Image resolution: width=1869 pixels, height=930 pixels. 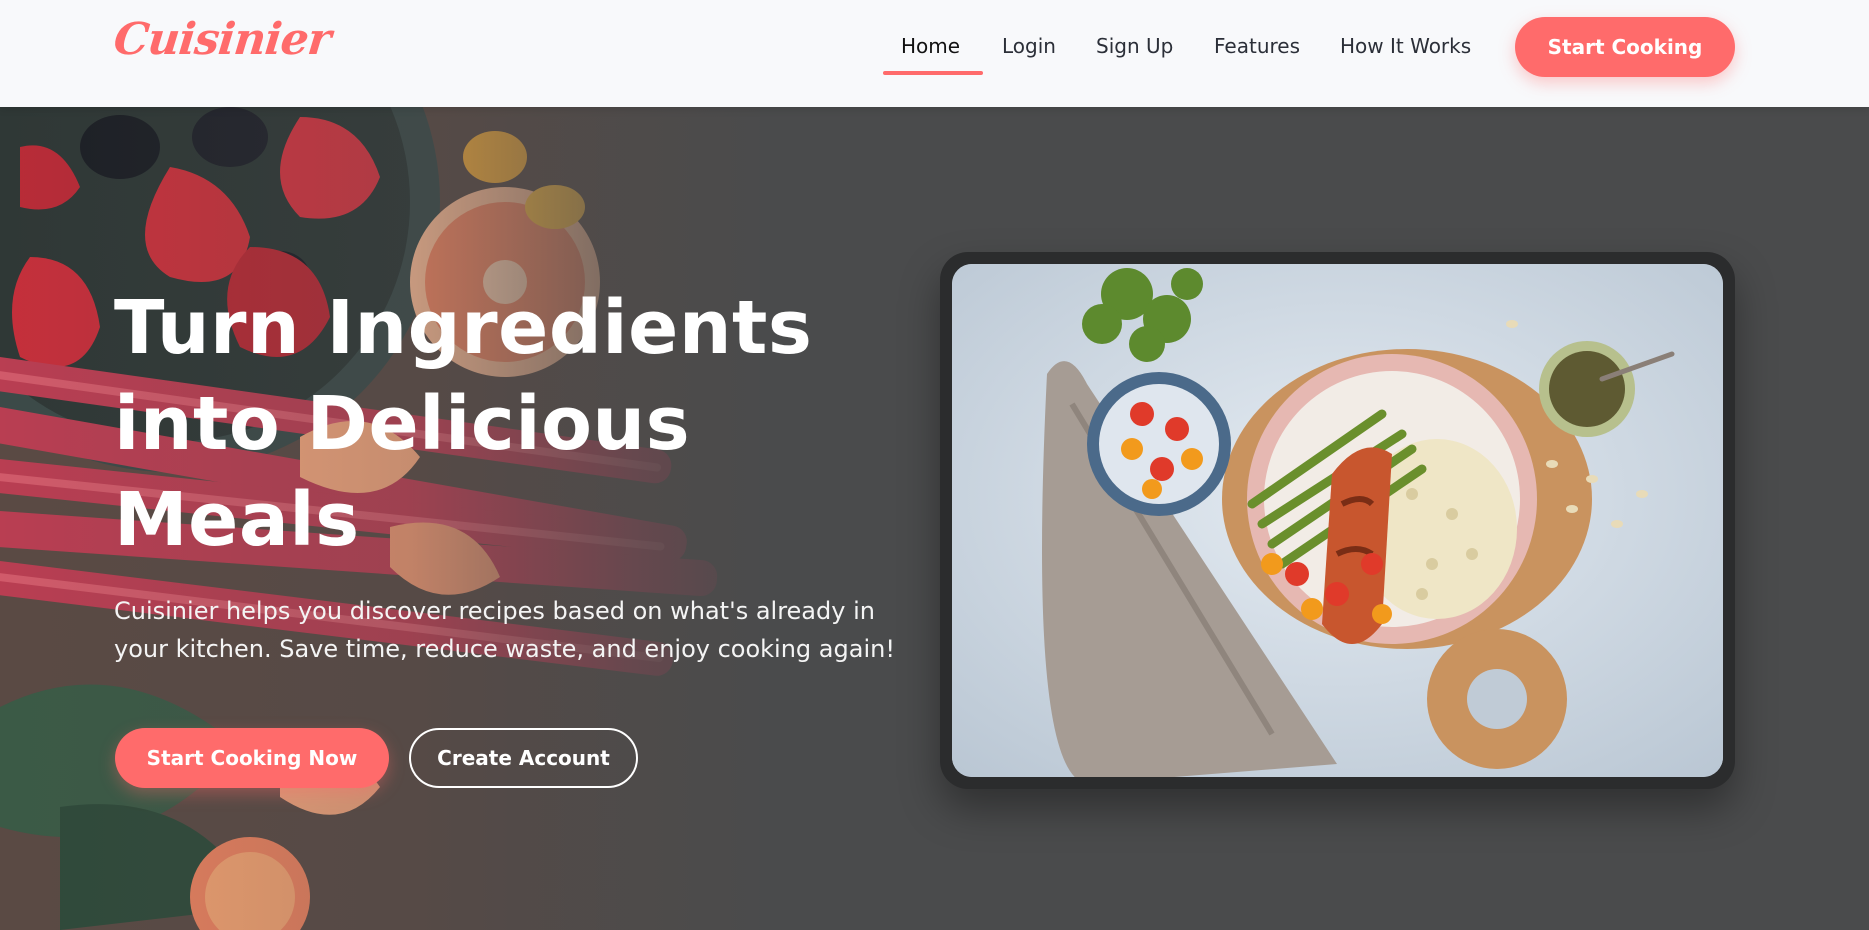 What do you see at coordinates (463, 424) in the screenshot?
I see `hero-title: Turn Ingredients into Delicious Meals` at bounding box center [463, 424].